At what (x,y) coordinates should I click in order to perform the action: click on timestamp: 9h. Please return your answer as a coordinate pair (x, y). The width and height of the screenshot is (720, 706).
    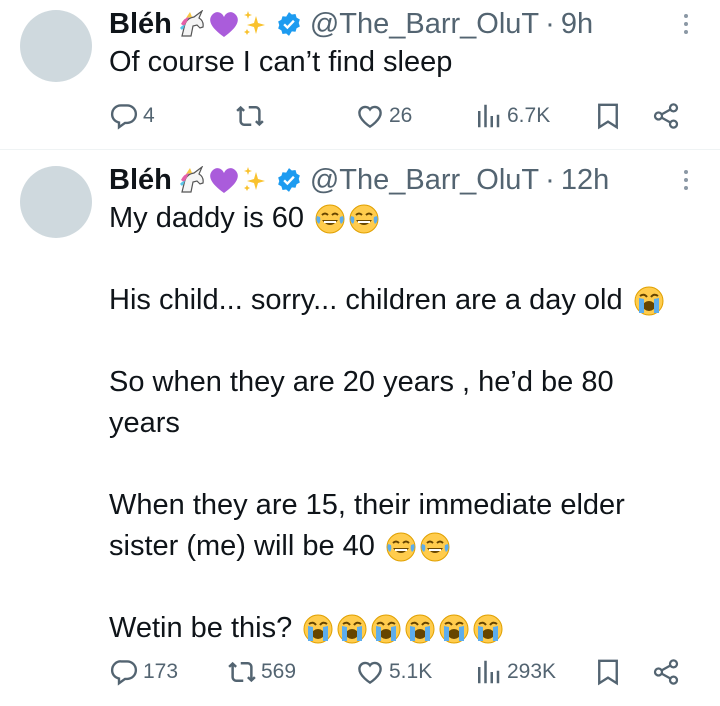
    Looking at the image, I should click on (577, 24).